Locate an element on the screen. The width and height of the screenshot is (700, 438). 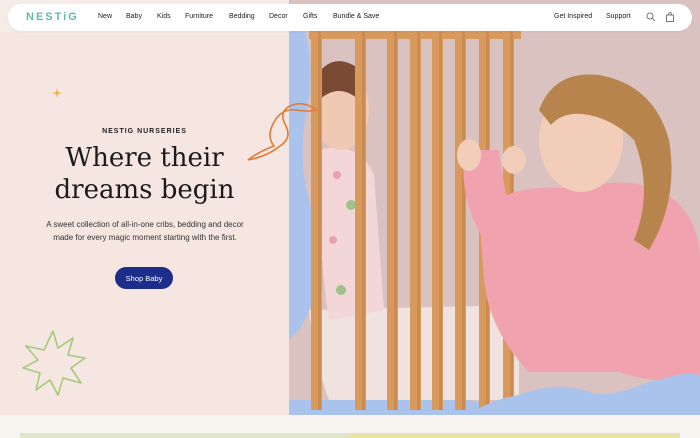
nav-support: Support is located at coordinates (618, 16).